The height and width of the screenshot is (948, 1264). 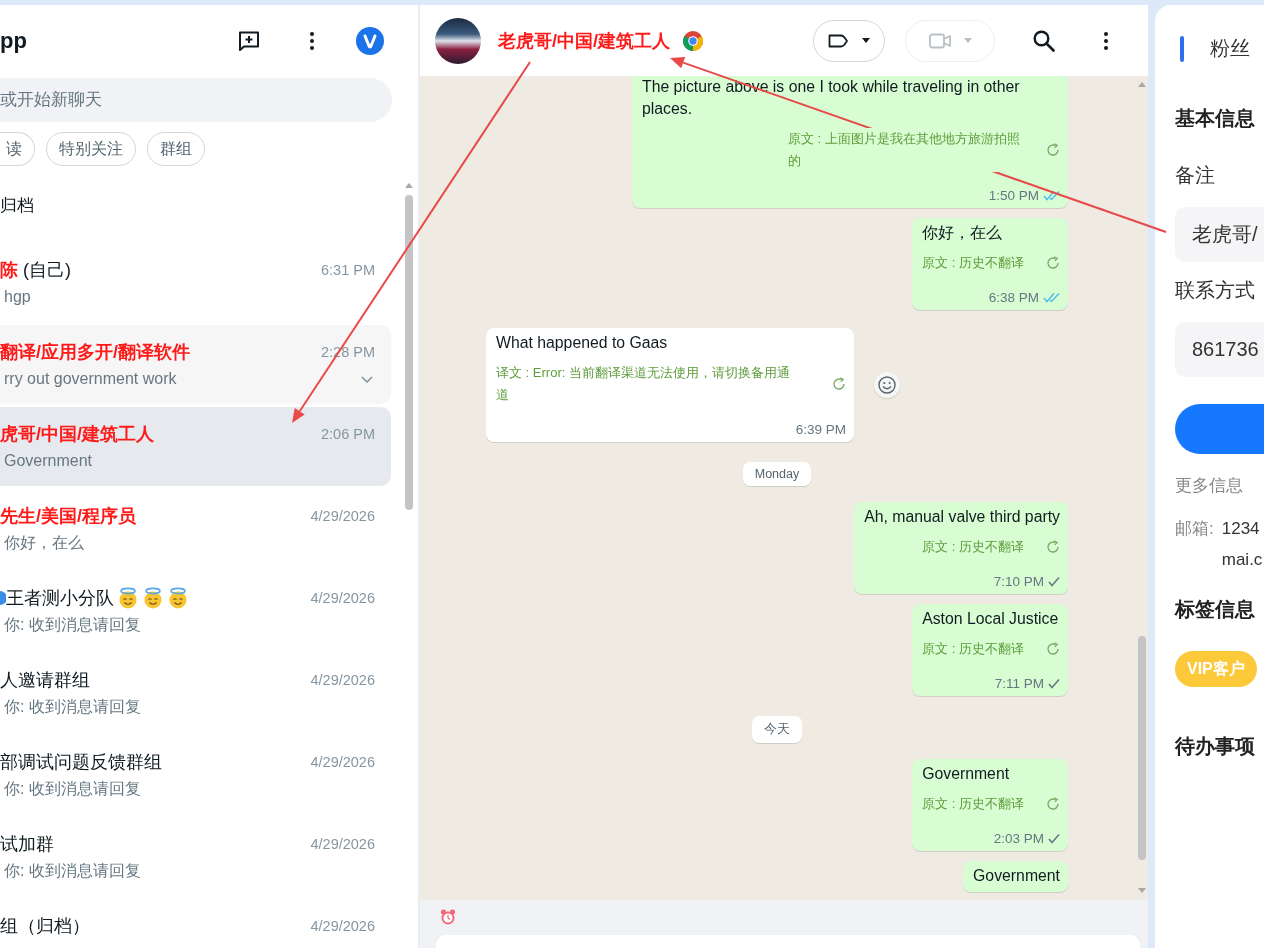 I want to click on chat-time: 6:31 PM, so click(x=348, y=270).